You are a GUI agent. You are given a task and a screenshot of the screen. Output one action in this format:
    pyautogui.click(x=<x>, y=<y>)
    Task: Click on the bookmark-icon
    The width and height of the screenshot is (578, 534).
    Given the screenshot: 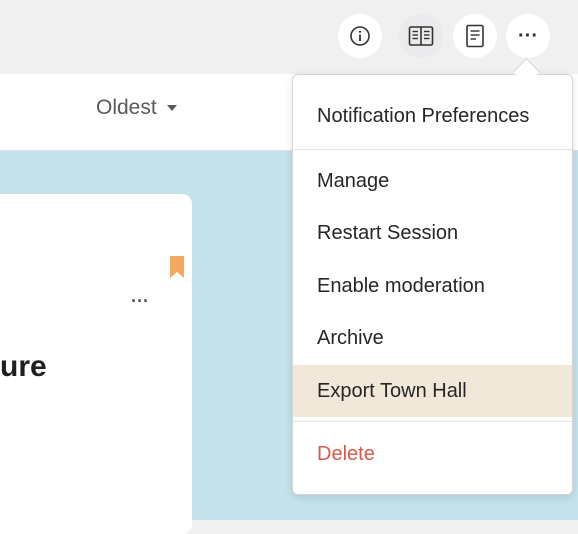 What is the action you would take?
    pyautogui.click(x=177, y=267)
    